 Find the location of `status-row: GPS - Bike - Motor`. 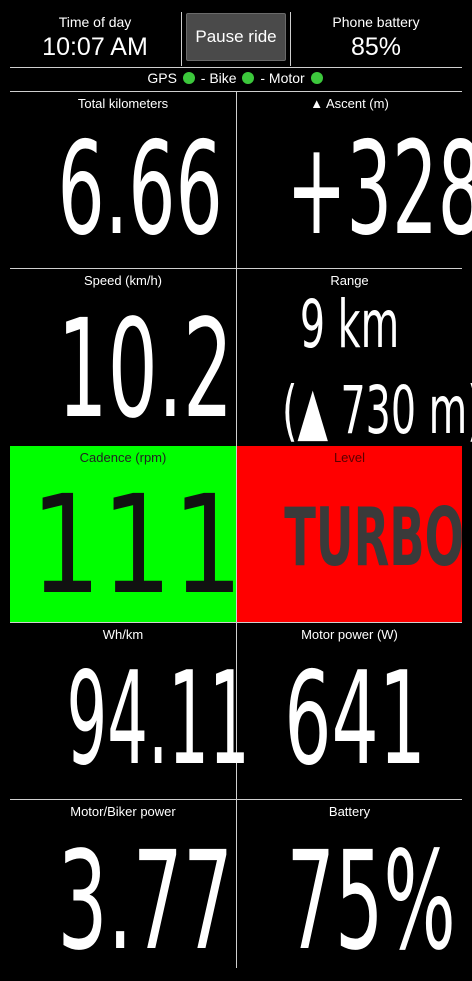

status-row: GPS - Bike - Motor is located at coordinates (236, 78).